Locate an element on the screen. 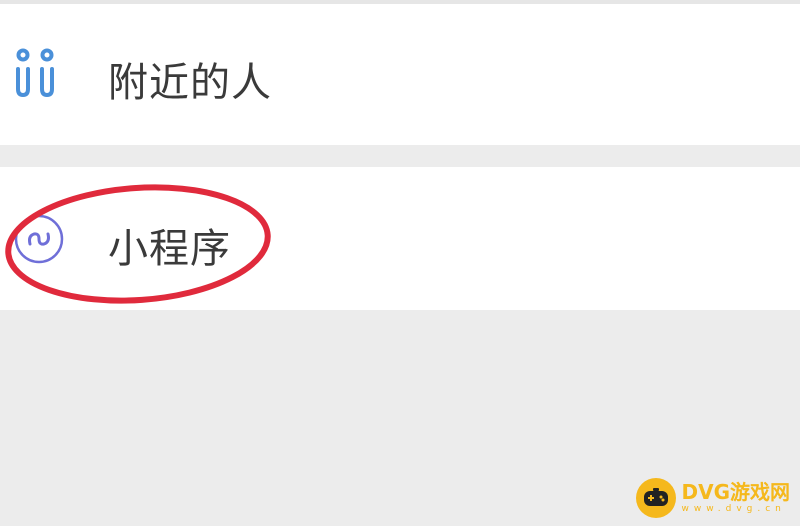 Image resolution: width=800 pixels, height=526 pixels. menu-item-label: 小程序 is located at coordinates (169, 249).